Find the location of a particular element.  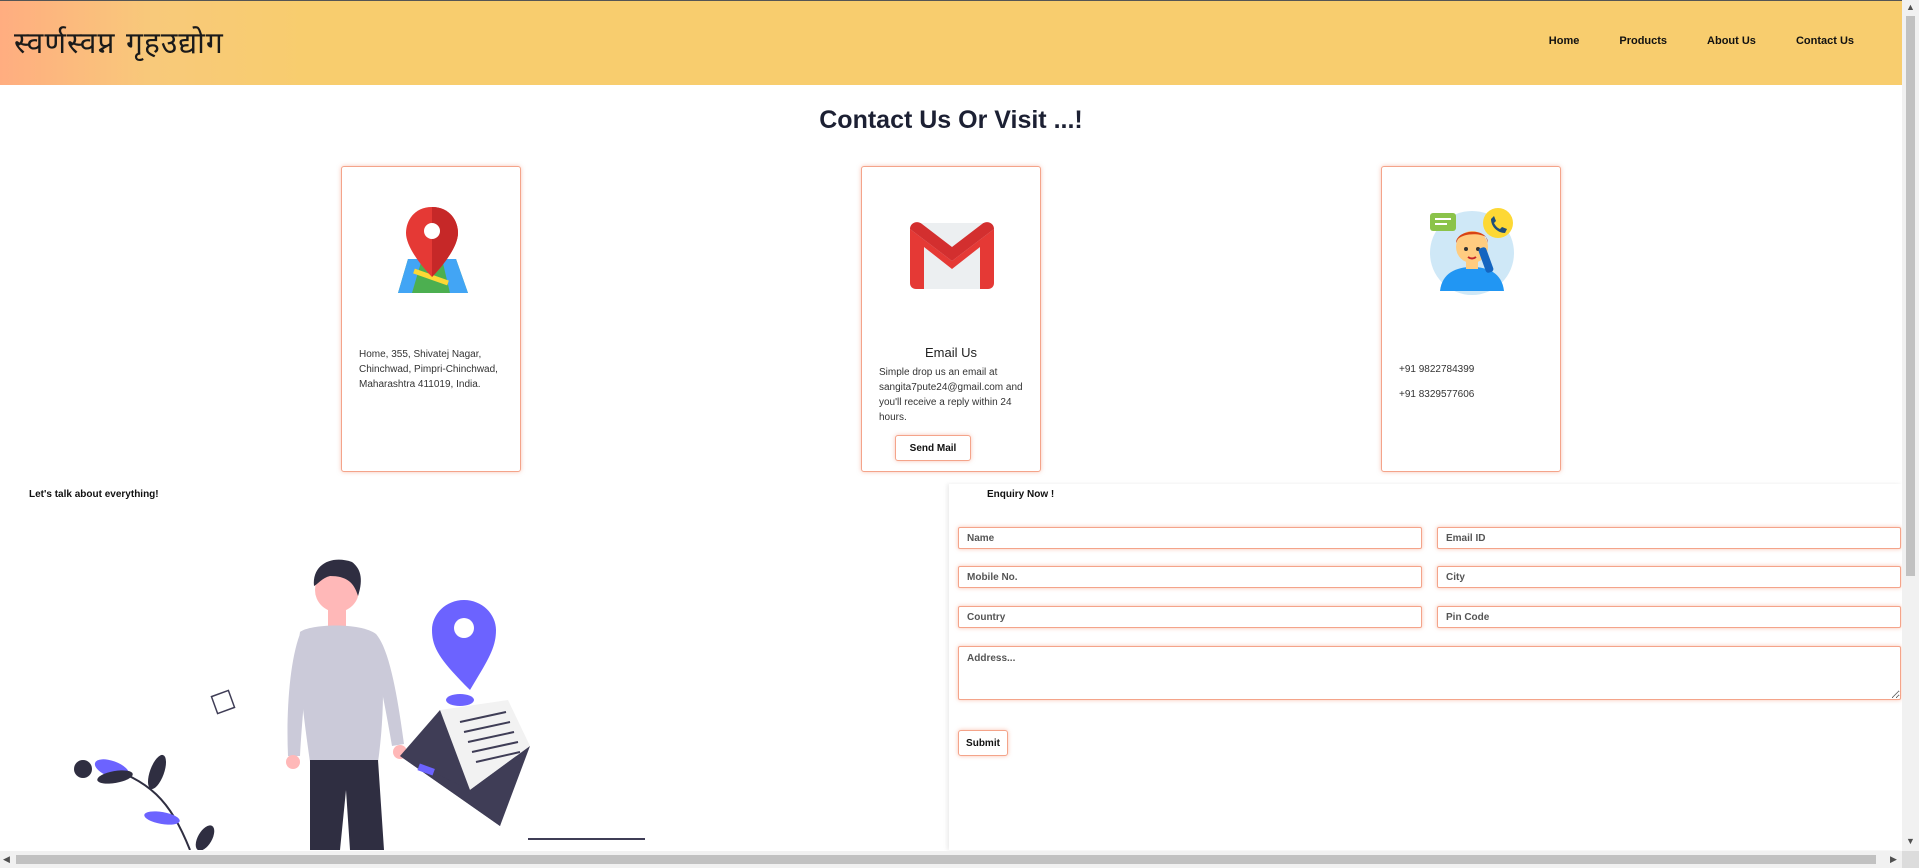

nav-contact-link: Contact Us is located at coordinates (1825, 41).